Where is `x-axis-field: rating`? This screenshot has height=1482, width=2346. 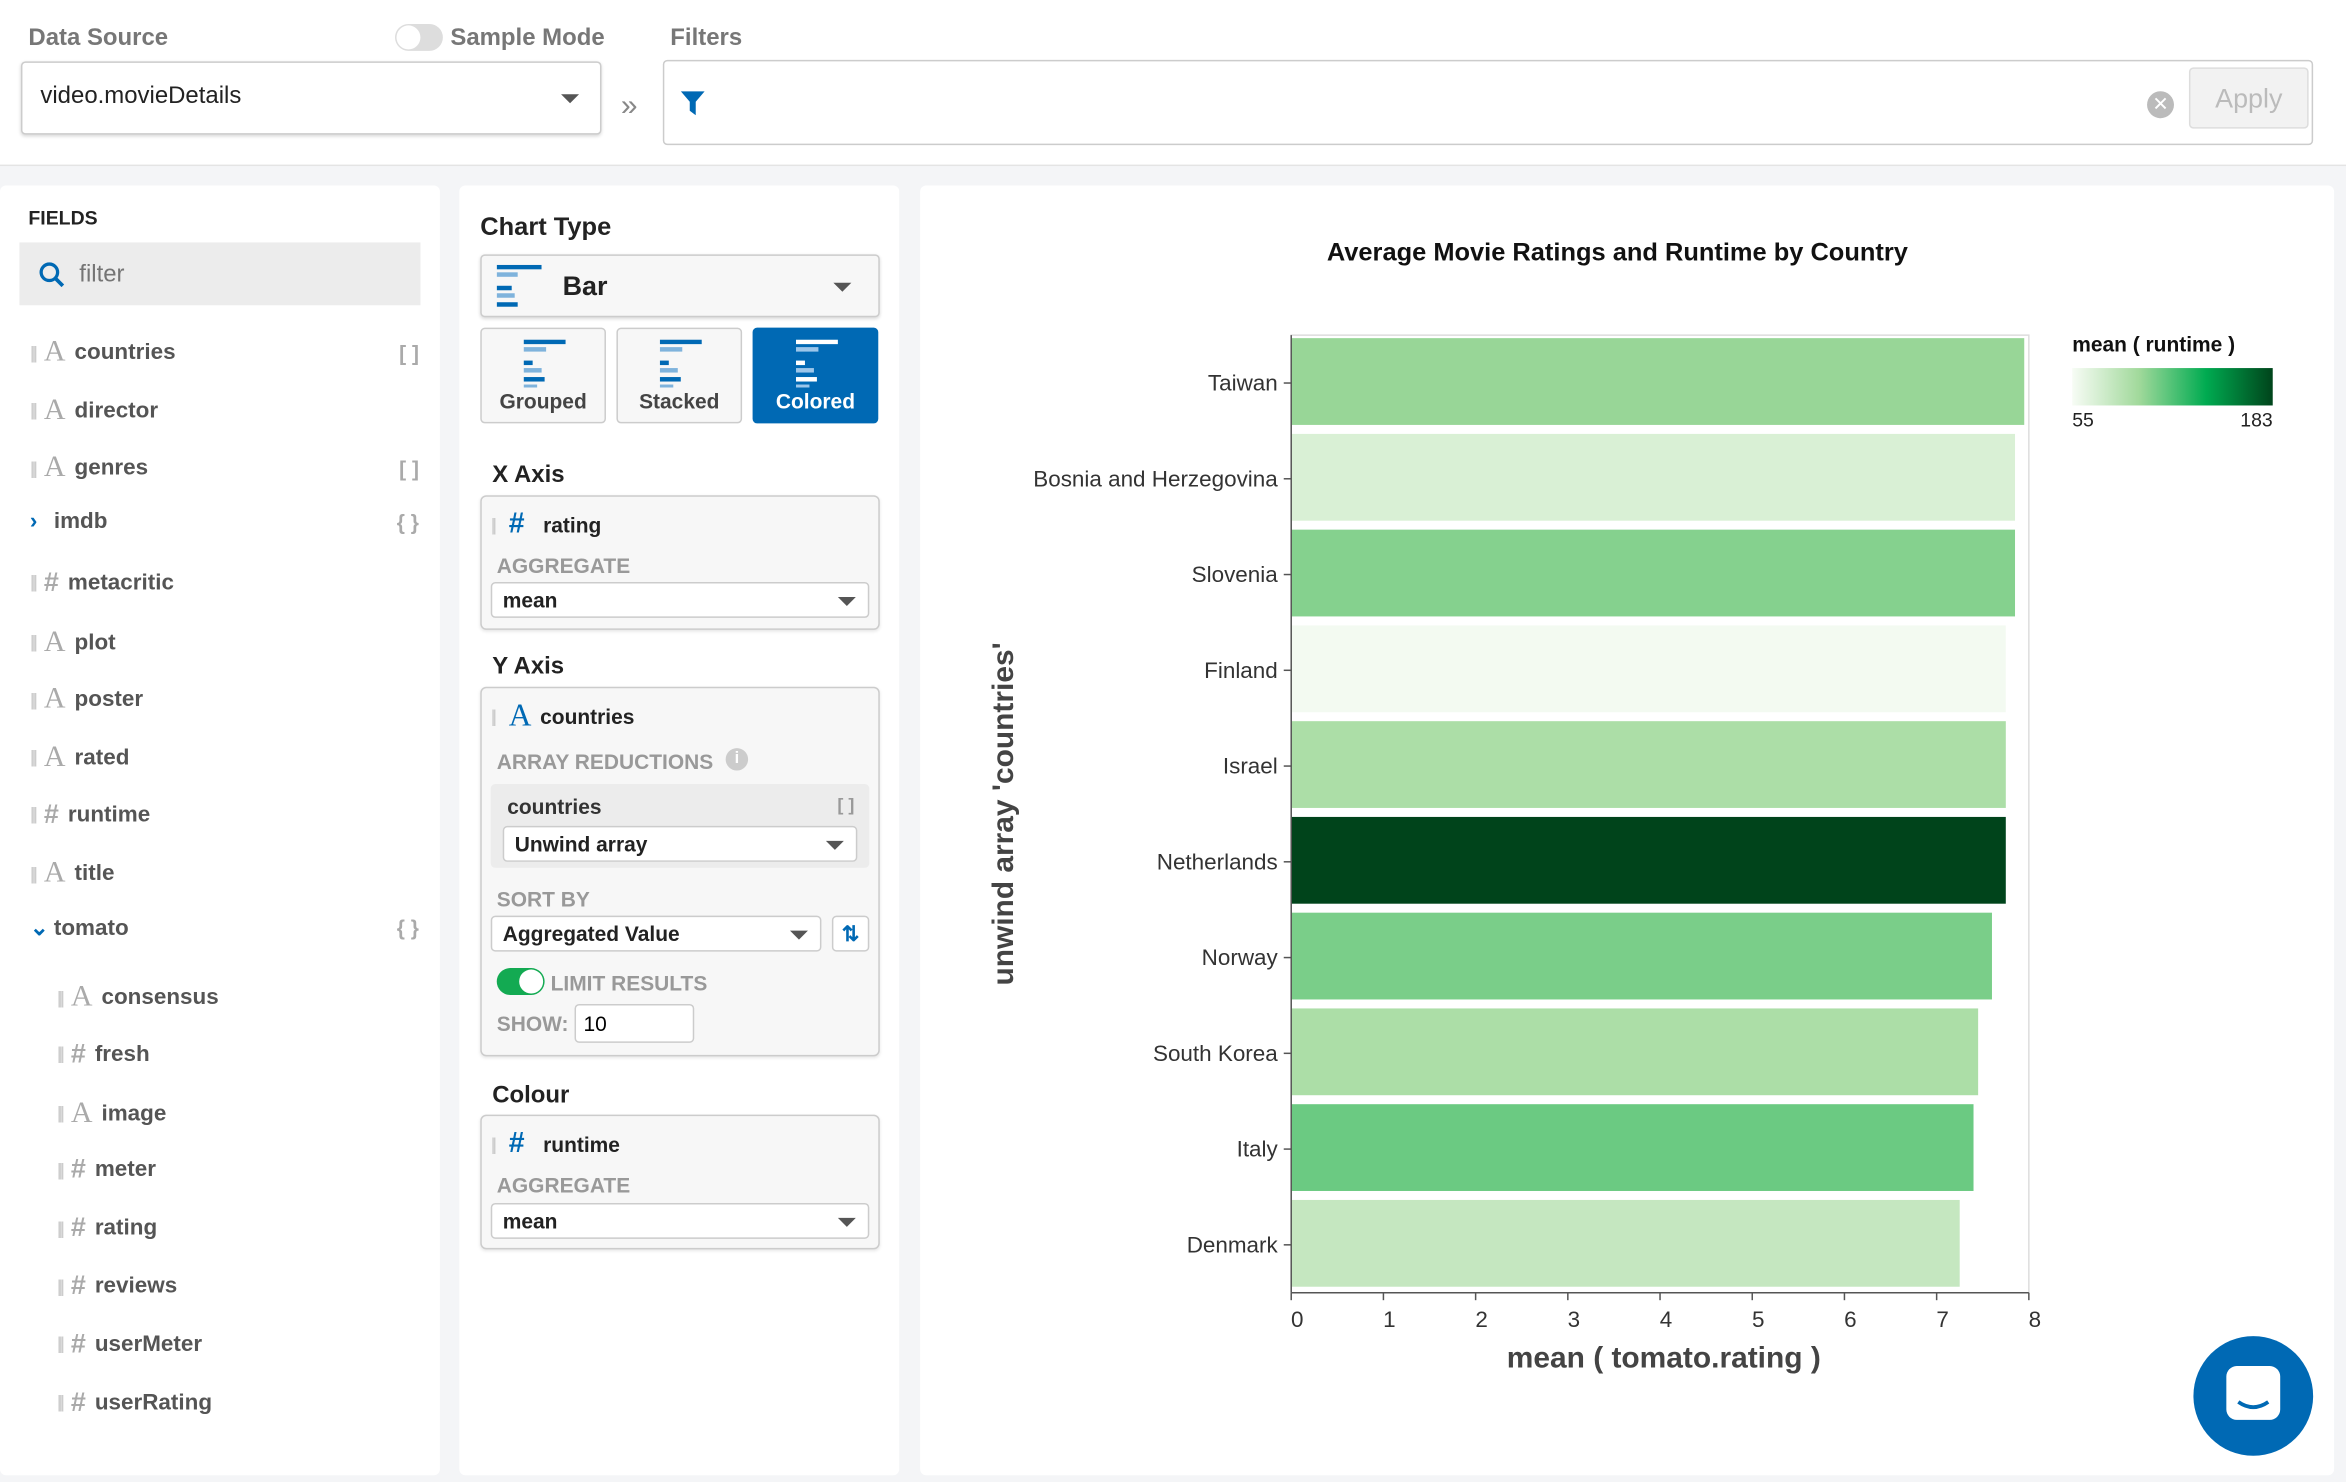 x-axis-field: rating is located at coordinates (572, 525).